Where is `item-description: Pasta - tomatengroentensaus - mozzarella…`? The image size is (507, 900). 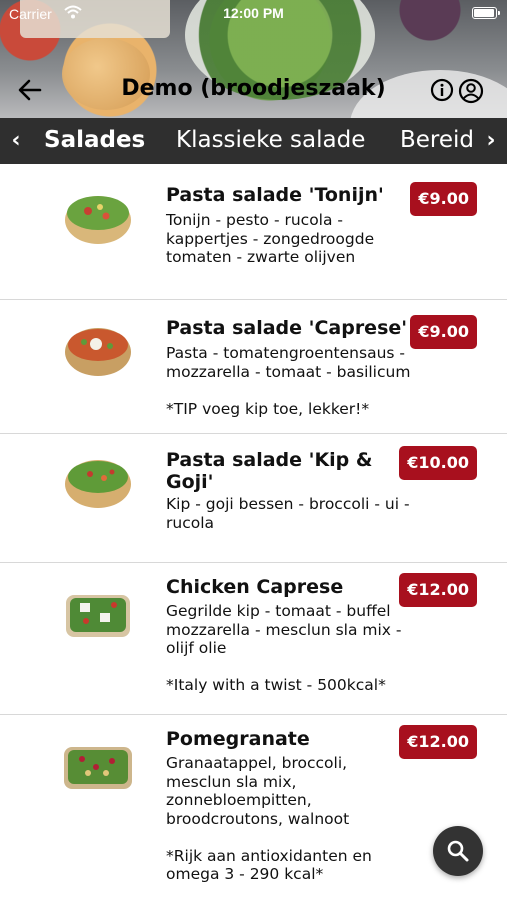
item-description: Pasta - tomatengroentensaus - mozzarella… is located at coordinates (288, 381).